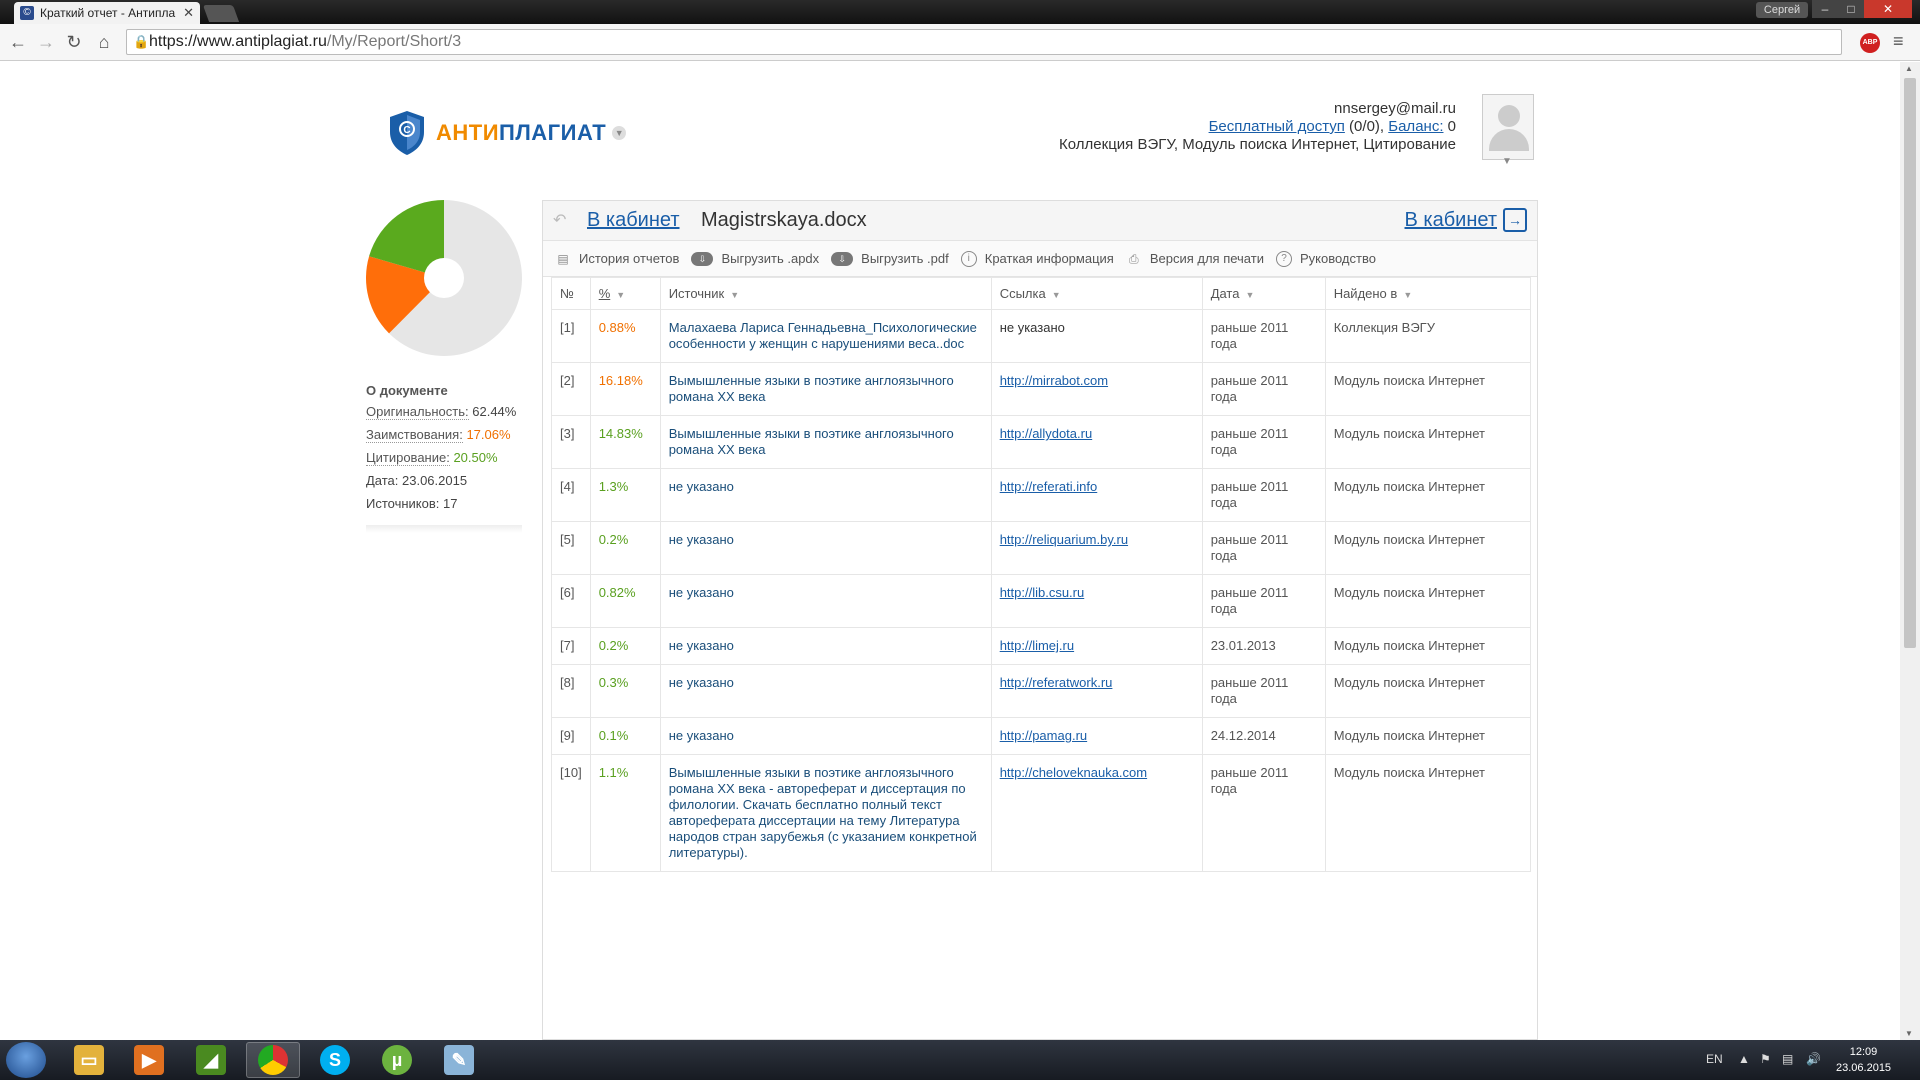  What do you see at coordinates (1851, 9) in the screenshot?
I see `maximize-button: □` at bounding box center [1851, 9].